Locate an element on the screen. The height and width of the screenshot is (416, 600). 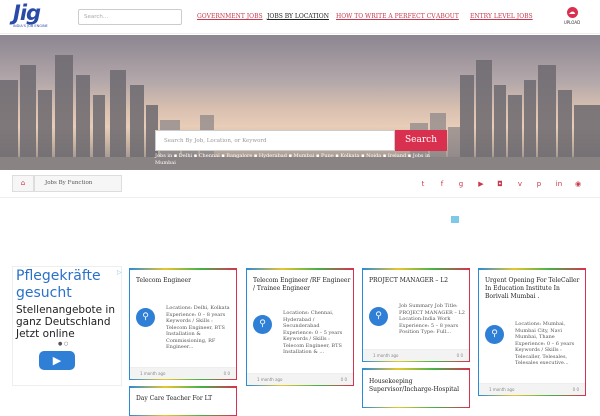
adchoices-icon is located at coordinates (455, 219).